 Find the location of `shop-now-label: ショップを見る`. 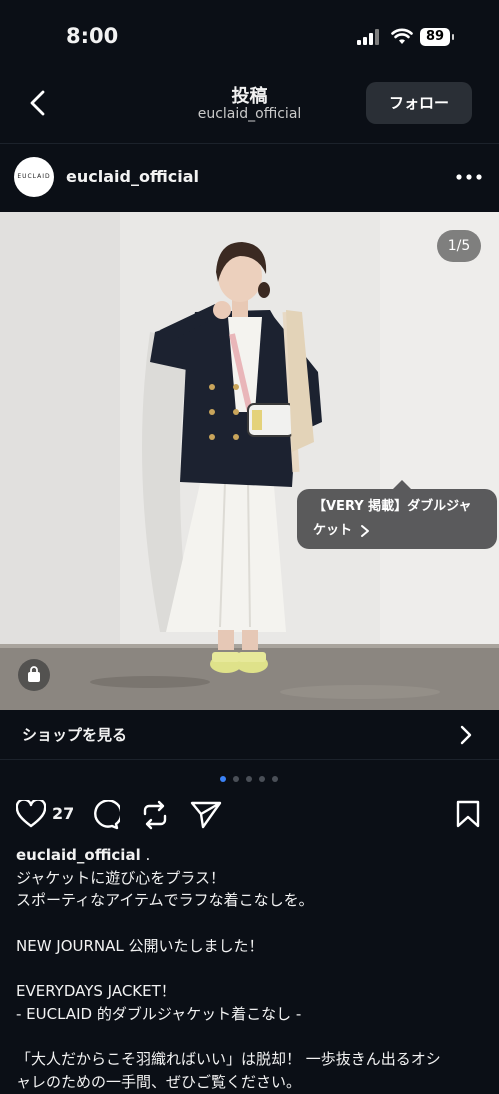

shop-now-label: ショップを見る is located at coordinates (75, 735).